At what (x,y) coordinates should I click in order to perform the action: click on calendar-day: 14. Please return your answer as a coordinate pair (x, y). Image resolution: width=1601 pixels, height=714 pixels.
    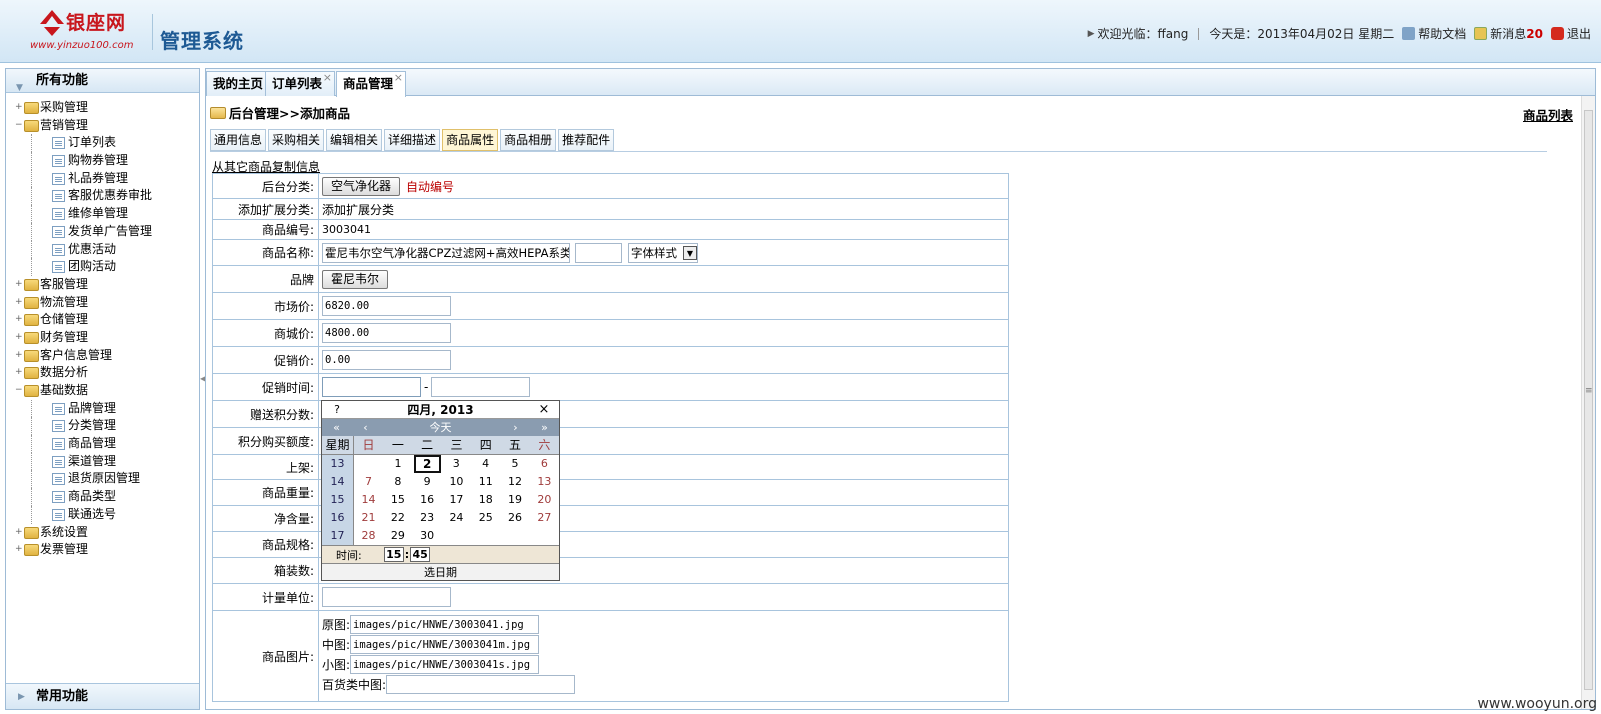
    Looking at the image, I should click on (368, 500).